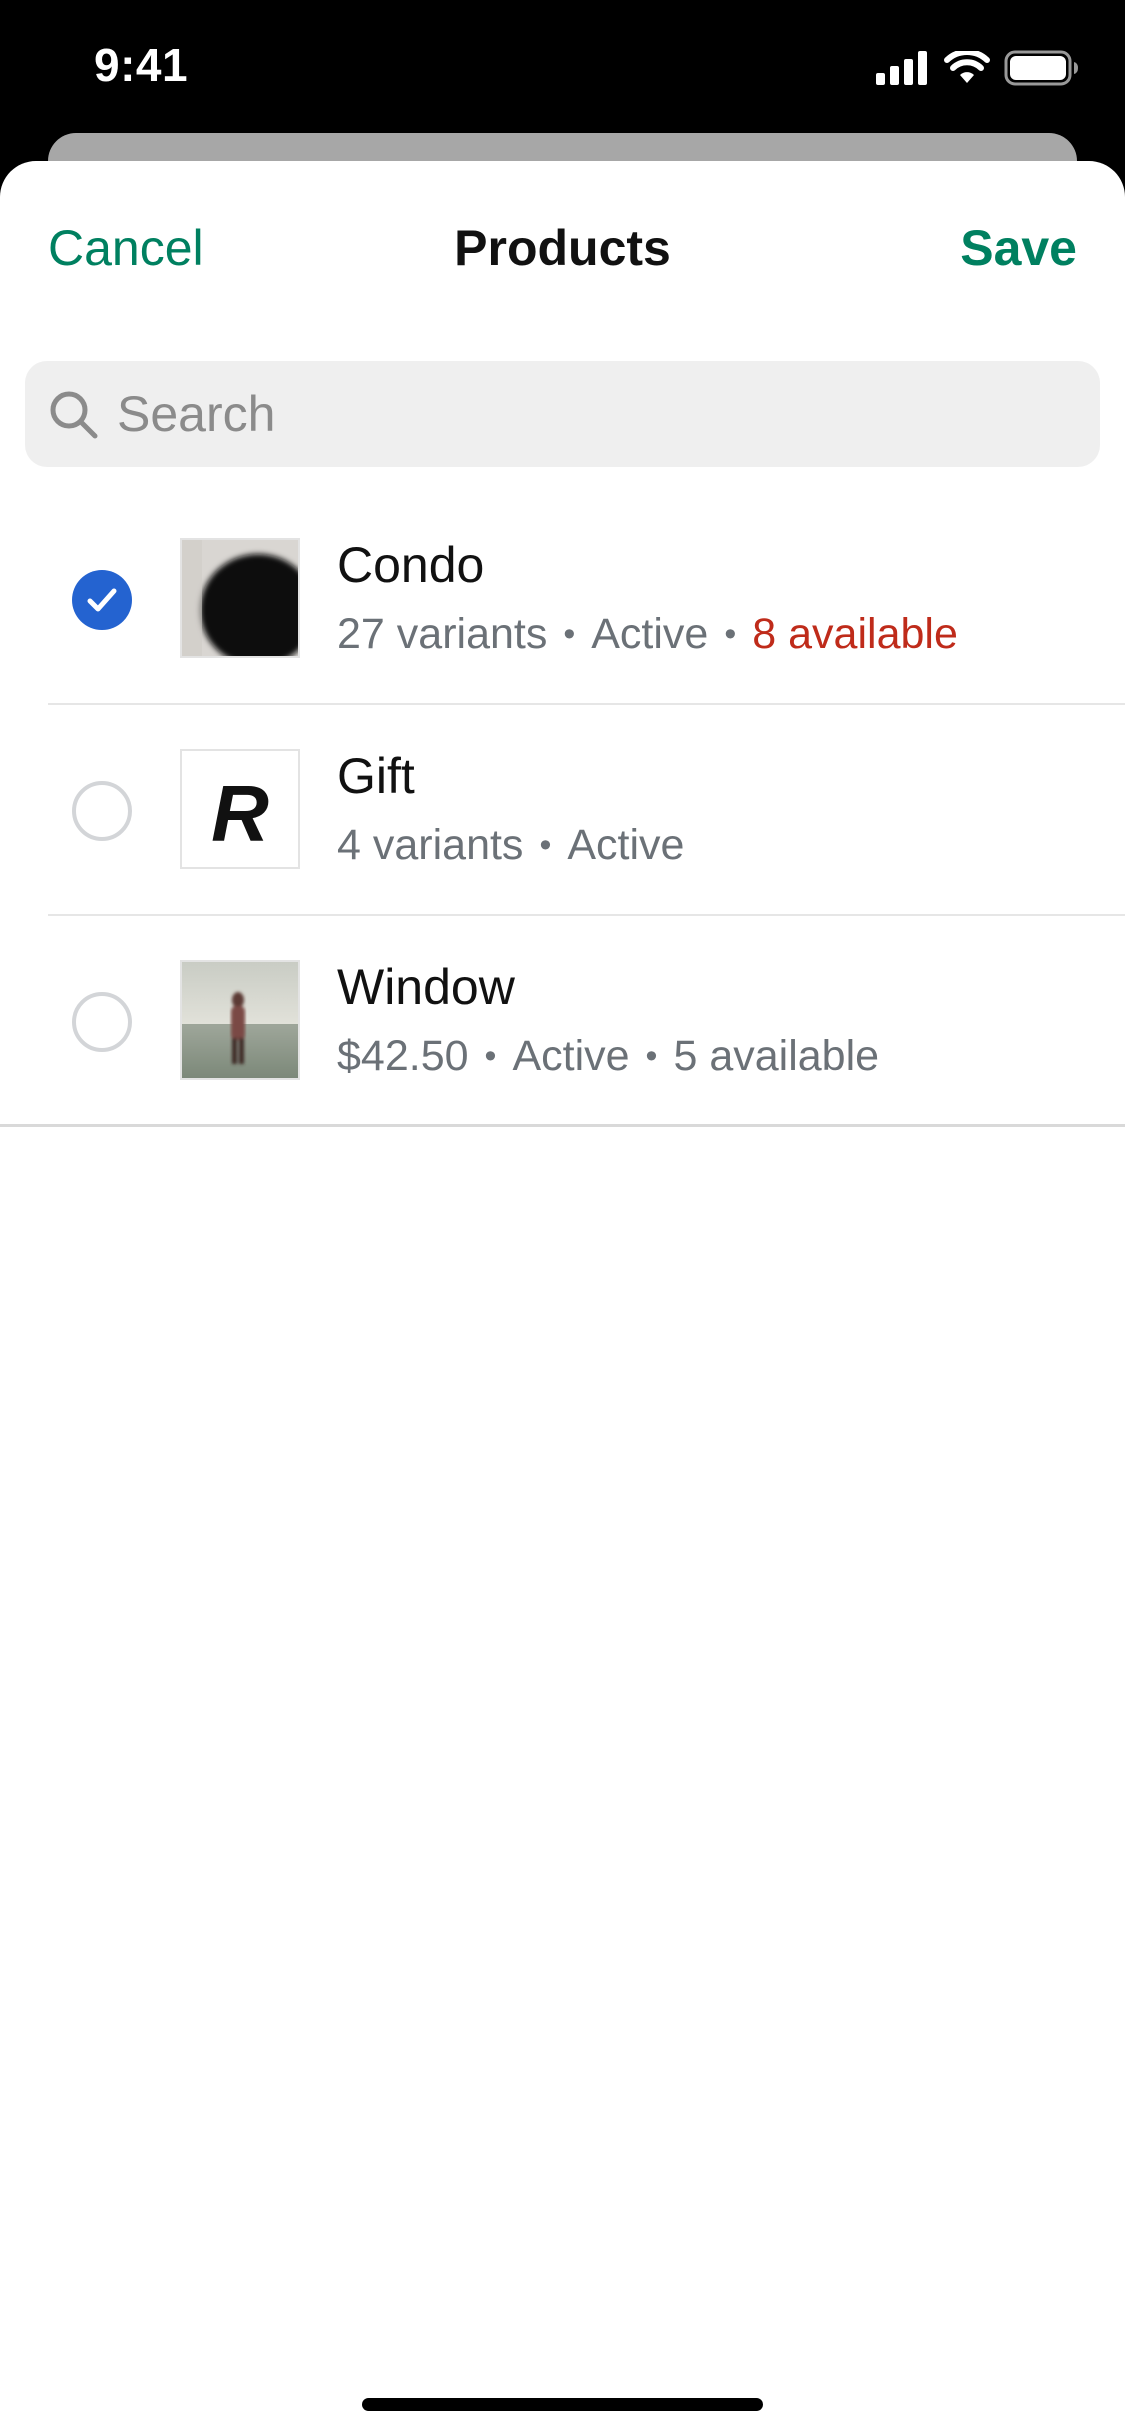 This screenshot has height=2436, width=1125. I want to click on status-bar: 9:41, so click(562, 67).